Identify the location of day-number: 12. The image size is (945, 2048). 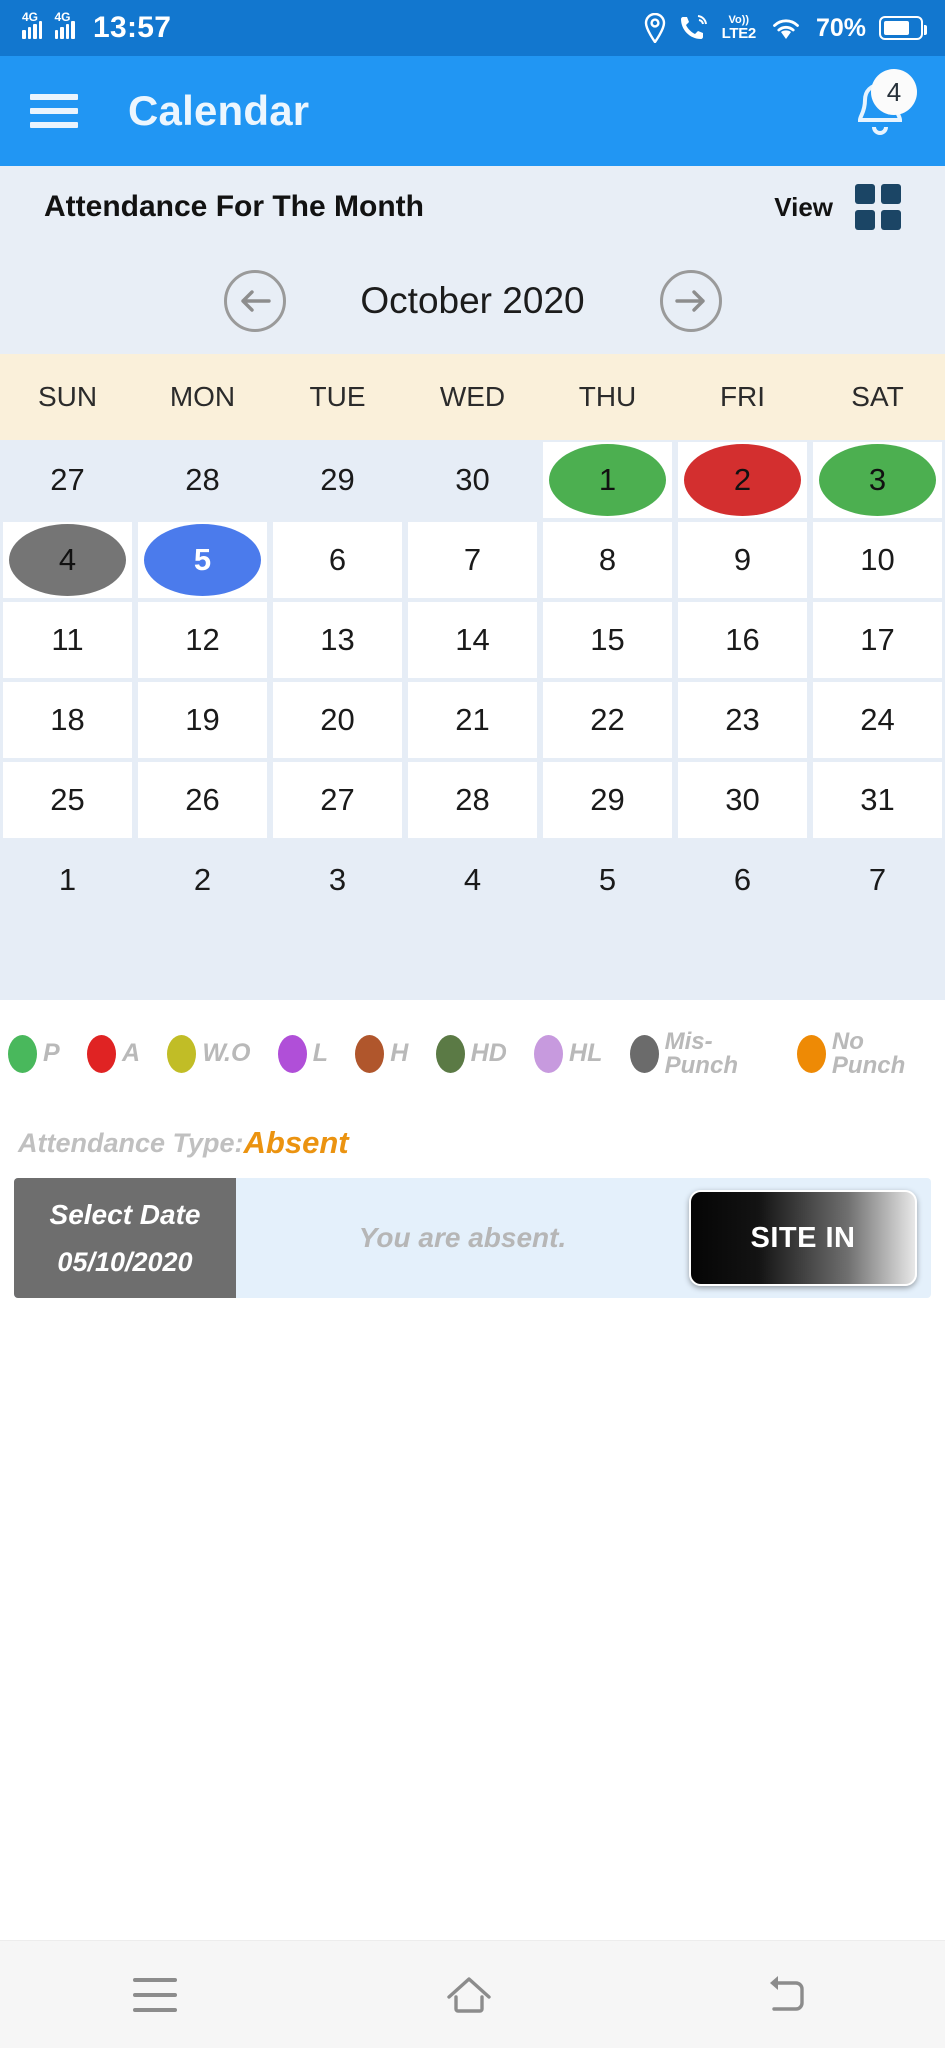
(202, 639).